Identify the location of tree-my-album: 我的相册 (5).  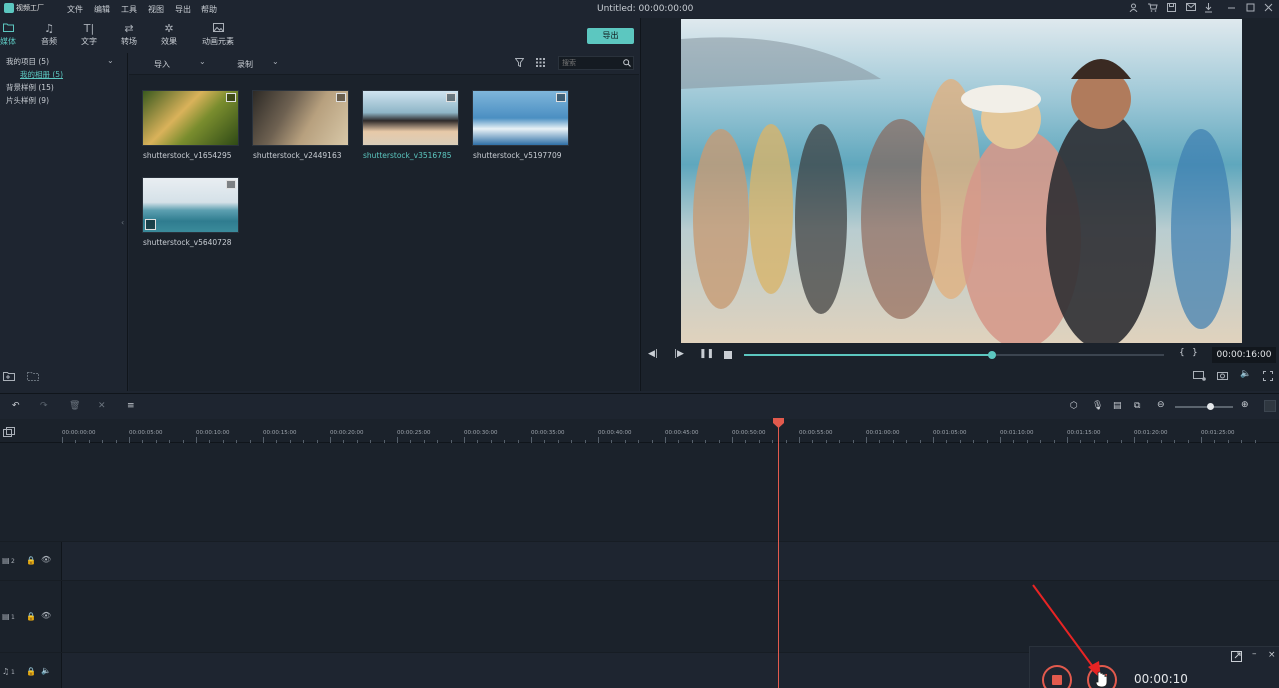
(41, 74).